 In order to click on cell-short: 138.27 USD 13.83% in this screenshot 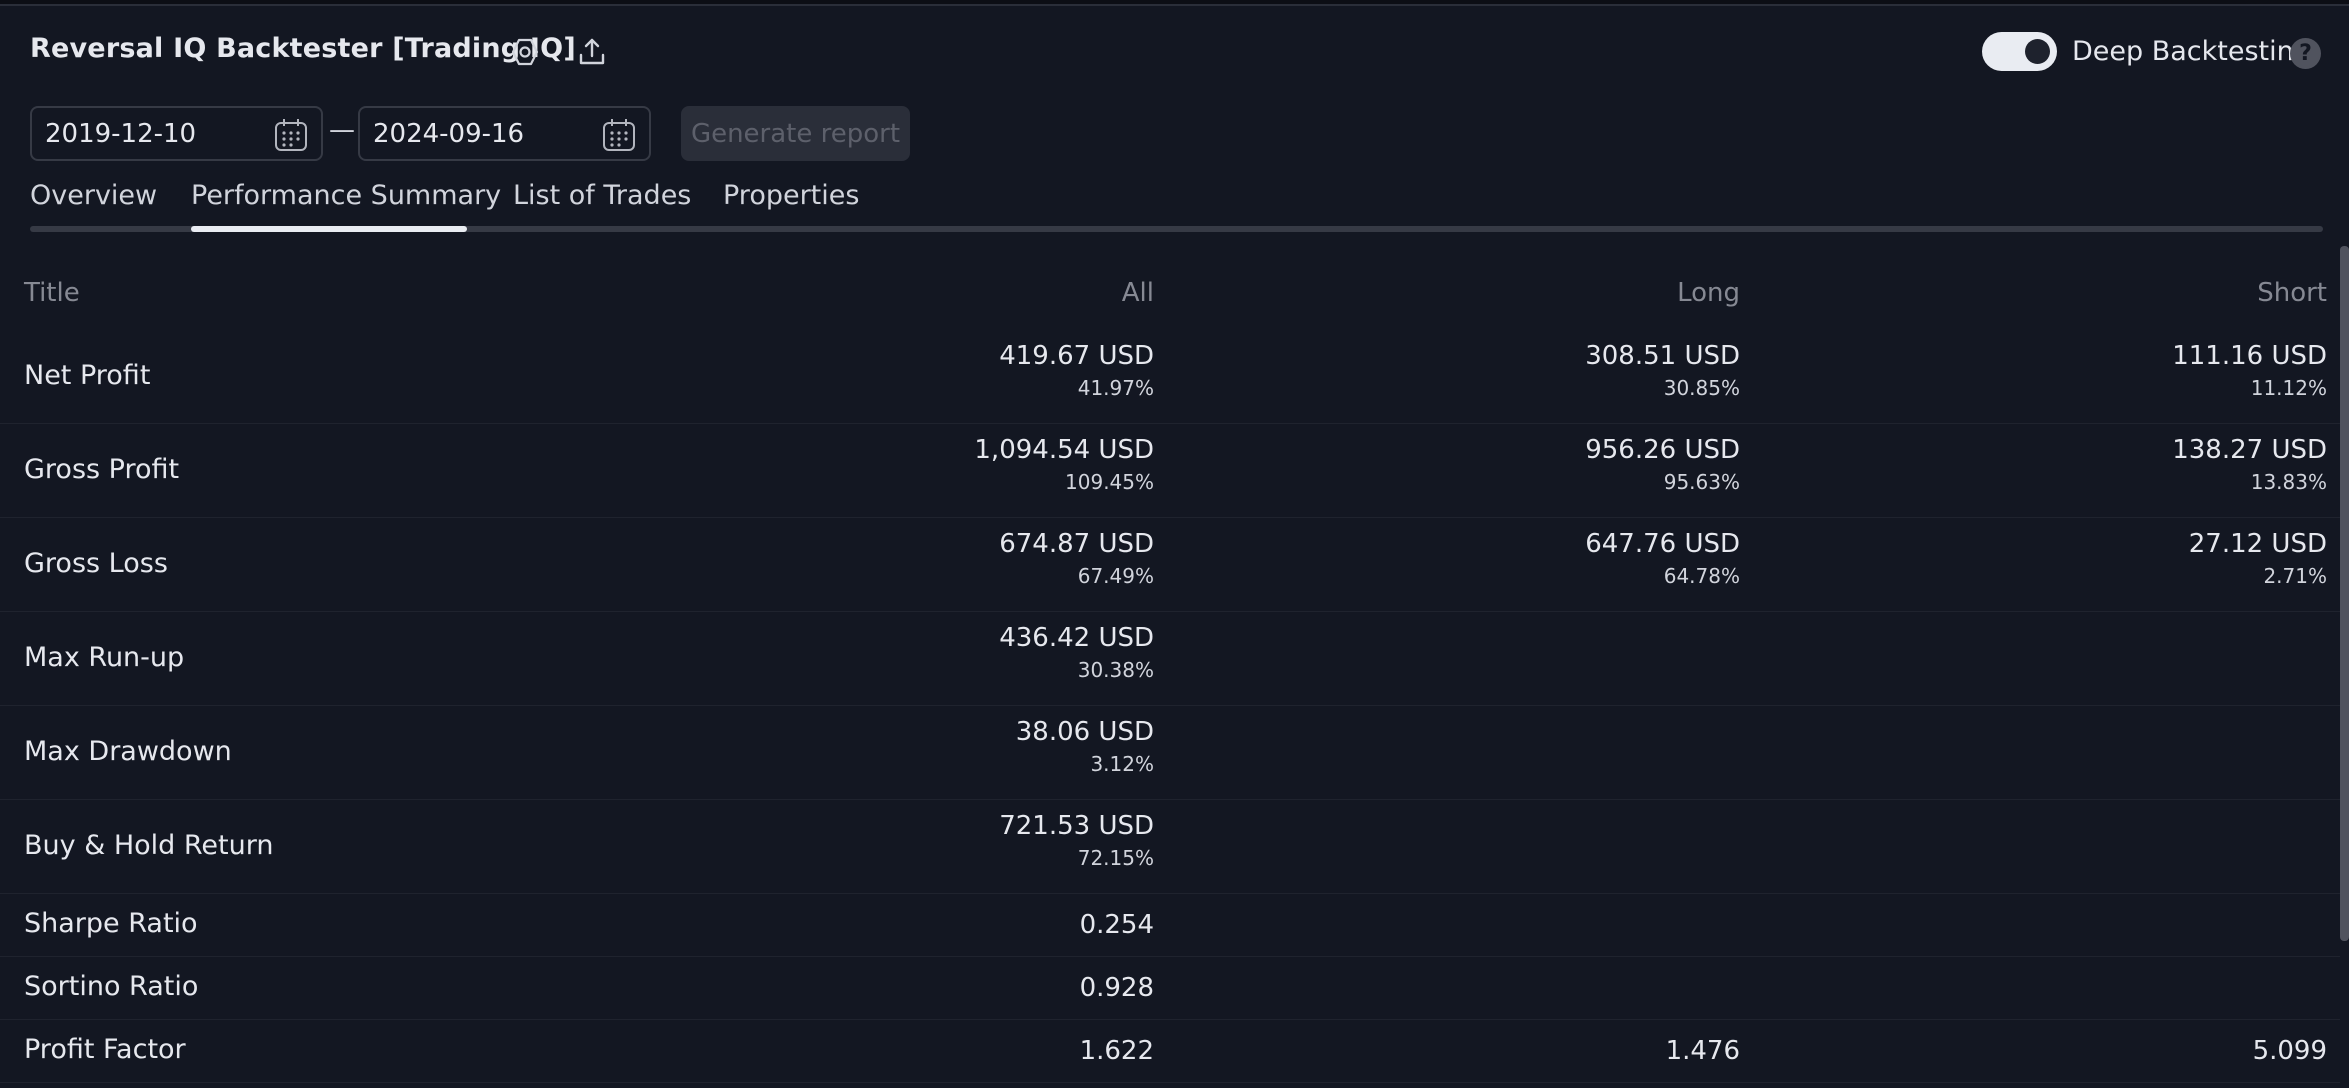, I will do `click(2249, 465)`.